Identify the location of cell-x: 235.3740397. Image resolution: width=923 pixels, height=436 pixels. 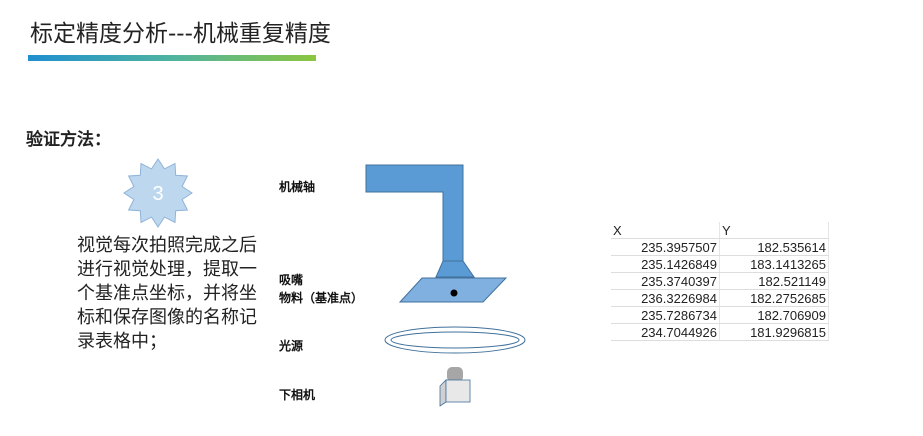
(665, 281).